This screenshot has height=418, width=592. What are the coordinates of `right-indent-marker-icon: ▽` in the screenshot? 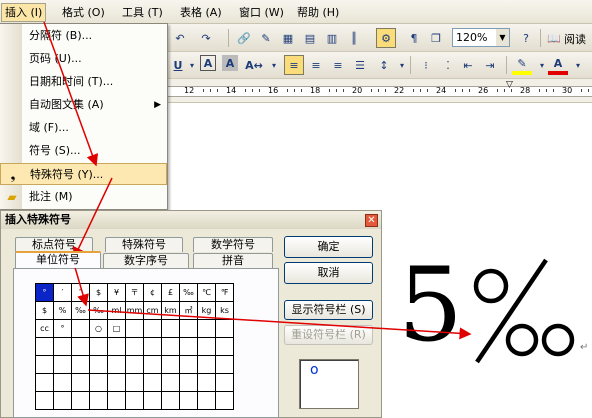 It's located at (509, 85).